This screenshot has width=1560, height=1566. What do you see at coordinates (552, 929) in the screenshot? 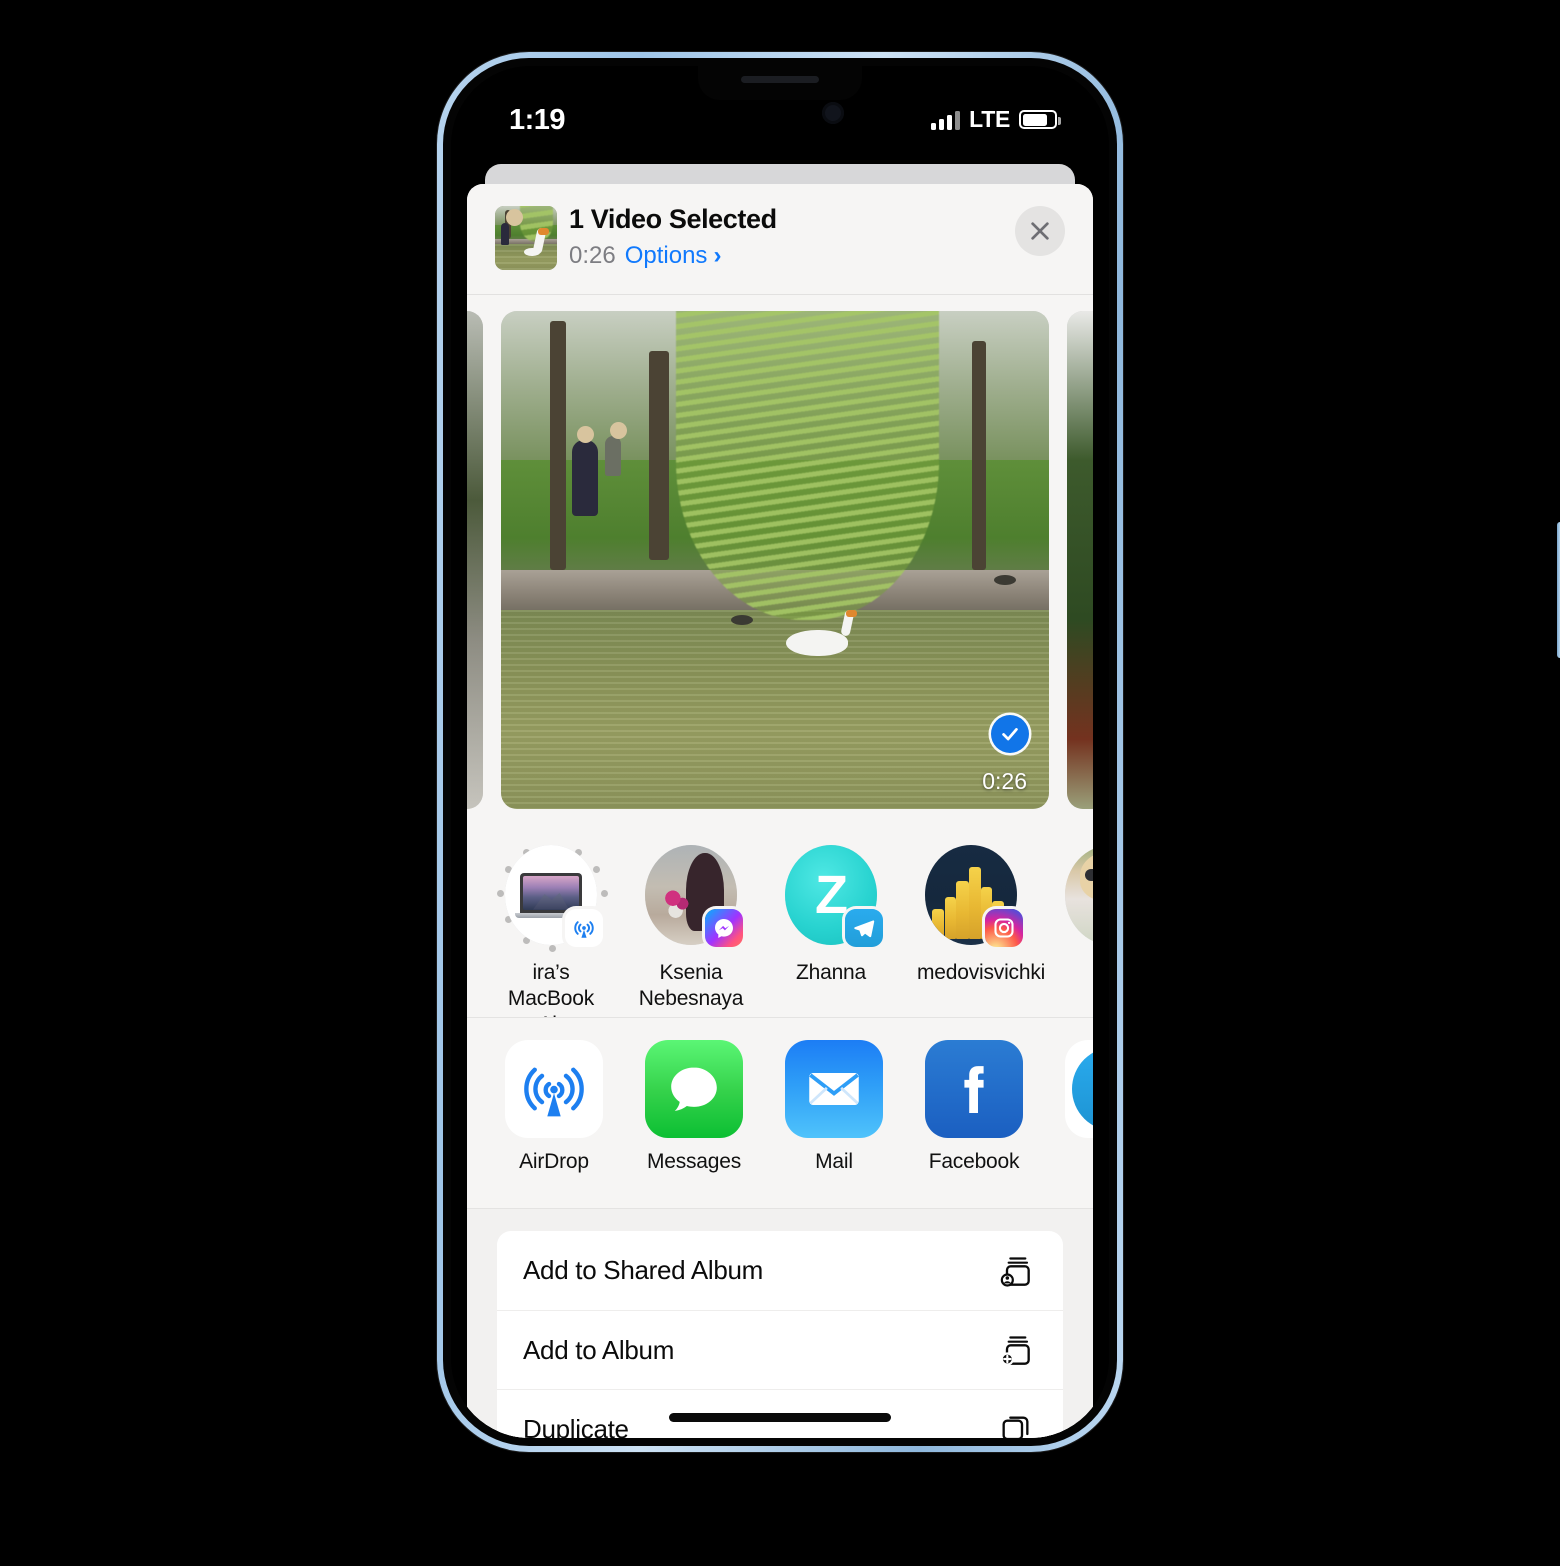
I see `contact-item-macbook: ira’s MacBook Air` at bounding box center [552, 929].